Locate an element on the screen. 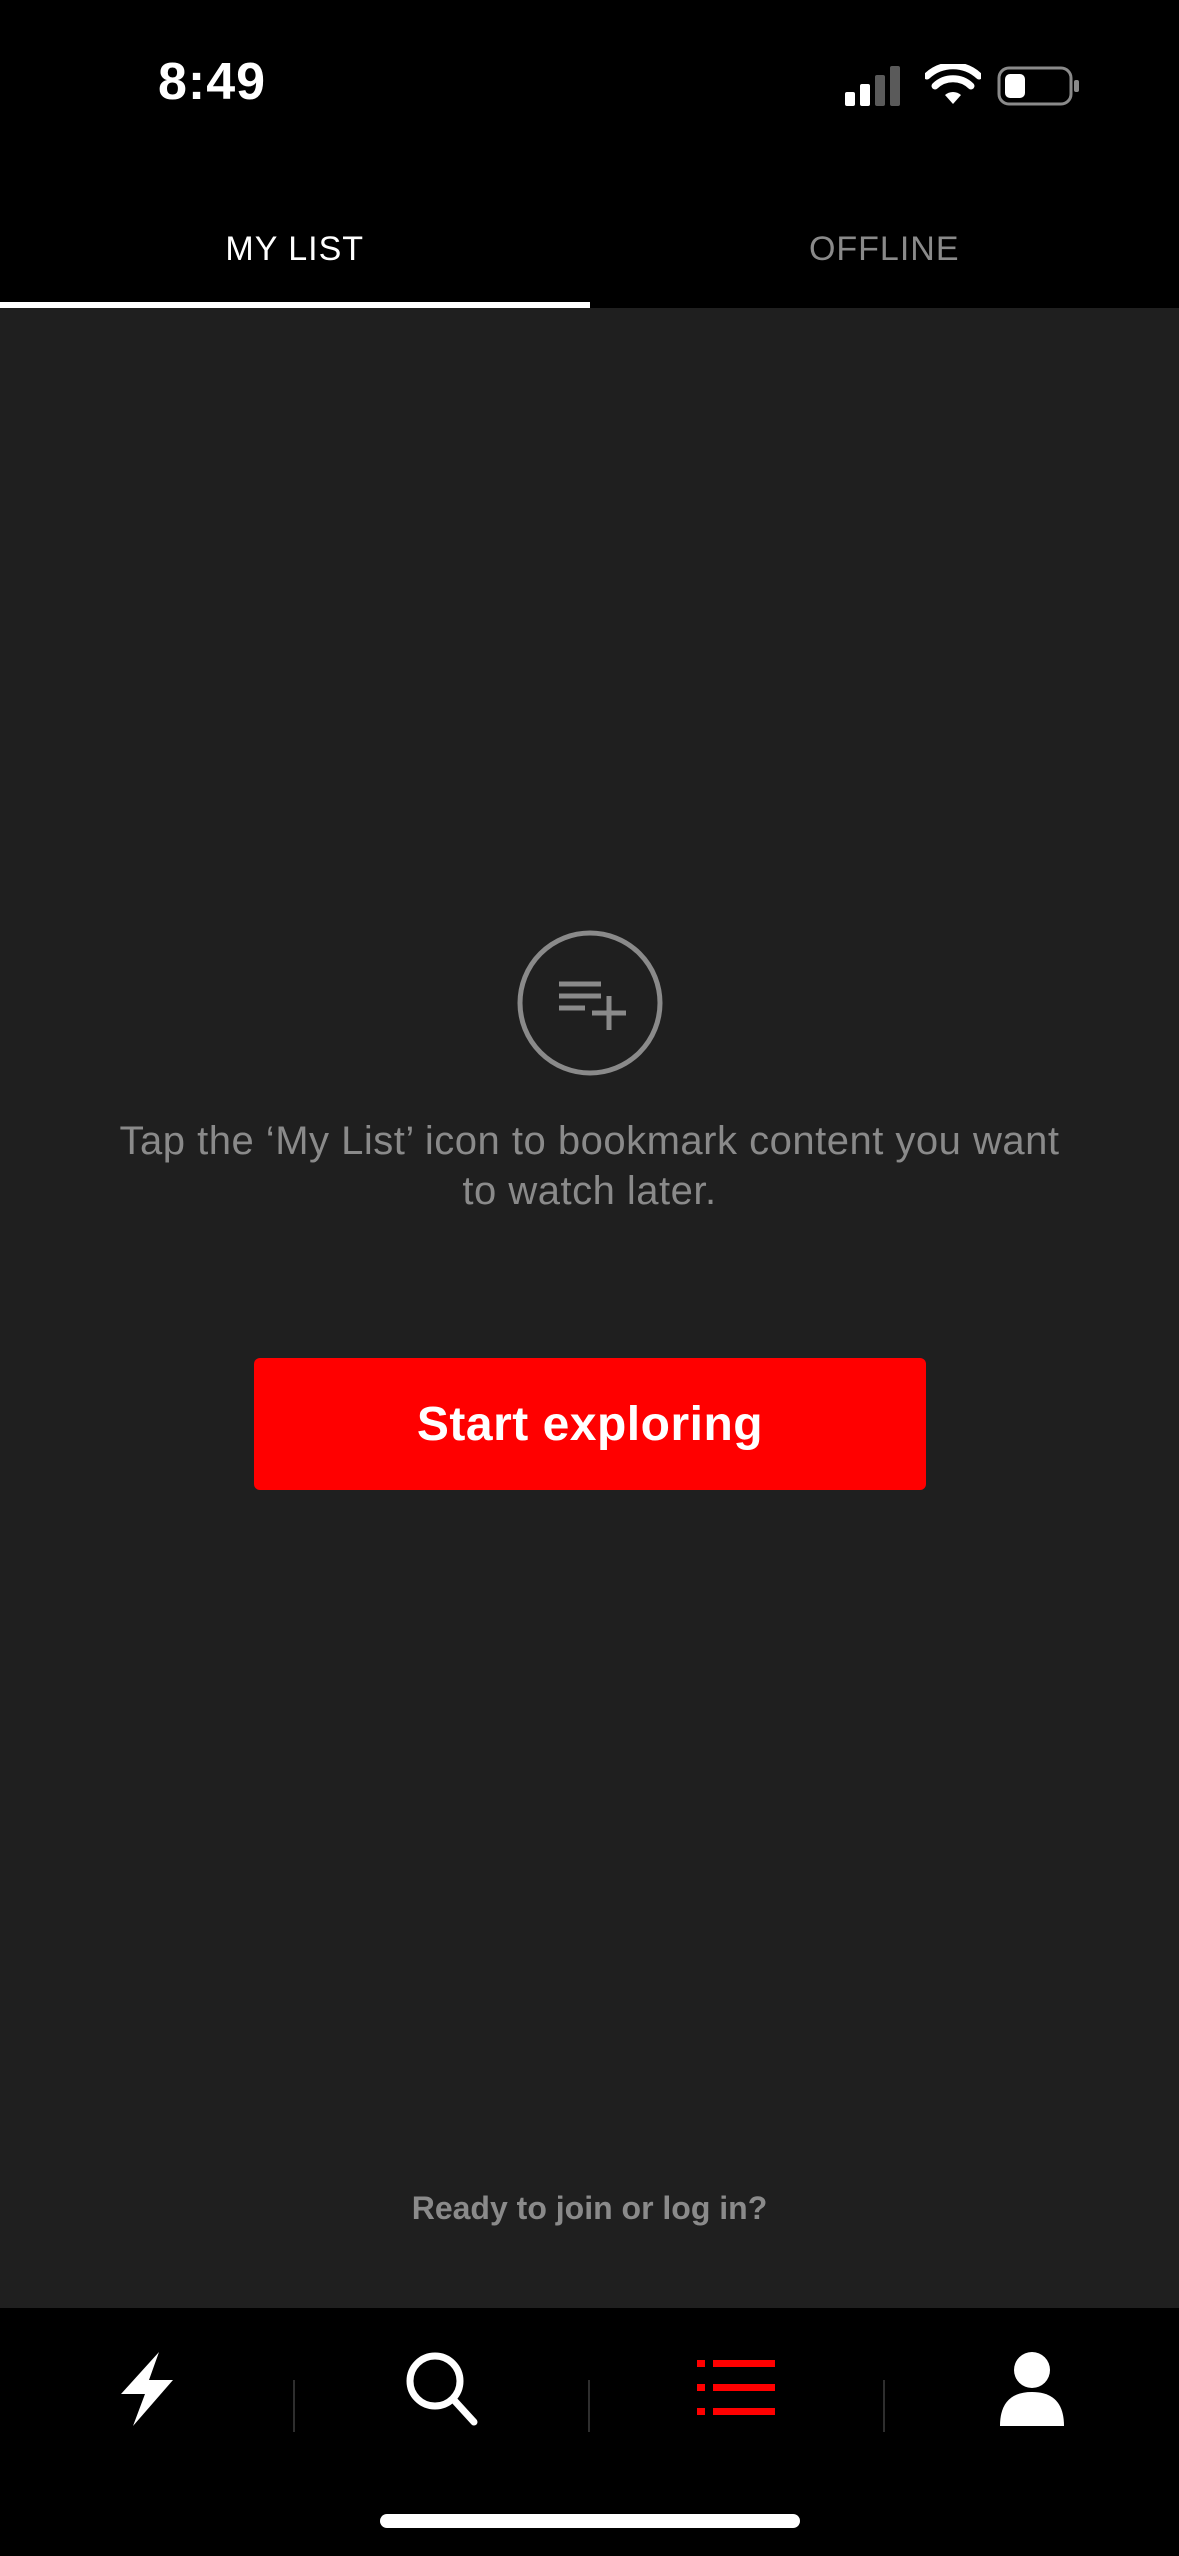  status-time: 8:49 is located at coordinates (212, 82).